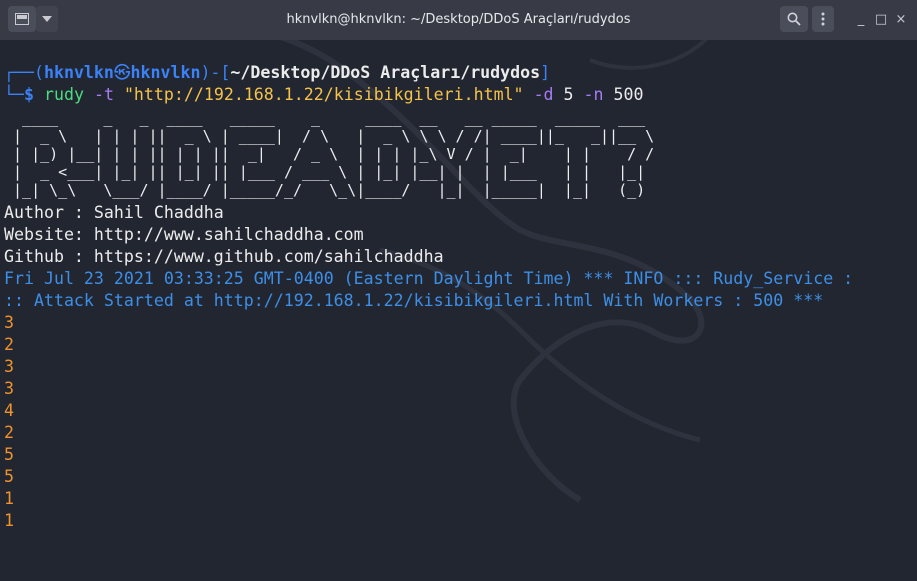 This screenshot has height=581, width=917. What do you see at coordinates (323, 94) in the screenshot?
I see `command-url: "http://192.168.1.22/kisibikgileri.html"` at bounding box center [323, 94].